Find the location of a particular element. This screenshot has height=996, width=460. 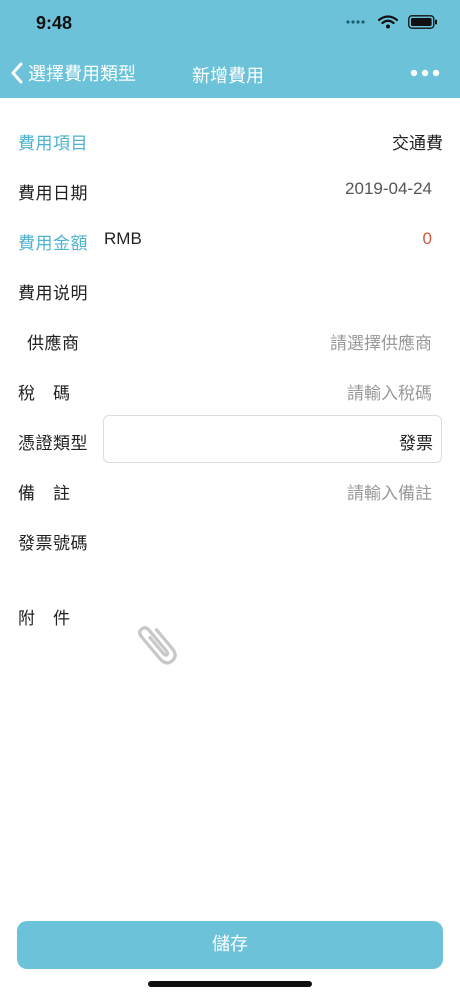

paperclip-icon is located at coordinates (158, 644).